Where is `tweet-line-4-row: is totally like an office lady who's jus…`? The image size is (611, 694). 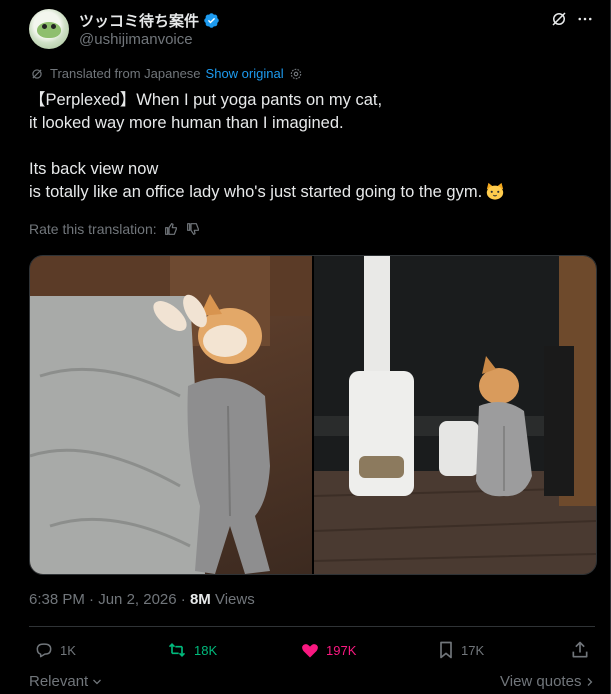
tweet-line-4-row: is totally like an office lady who's jus… is located at coordinates (309, 192).